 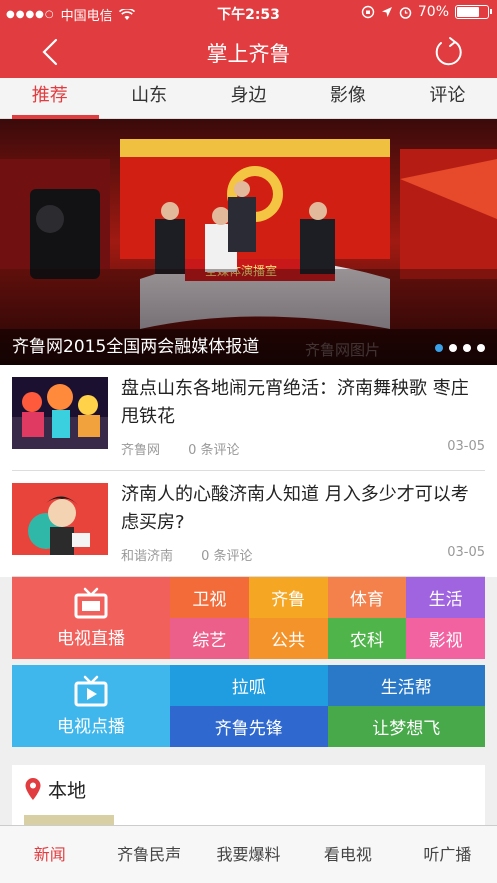 I want to click on live-channels: 卫视 齐鲁 体育 生活 综艺 公共 农科 影视, so click(x=327, y=618).